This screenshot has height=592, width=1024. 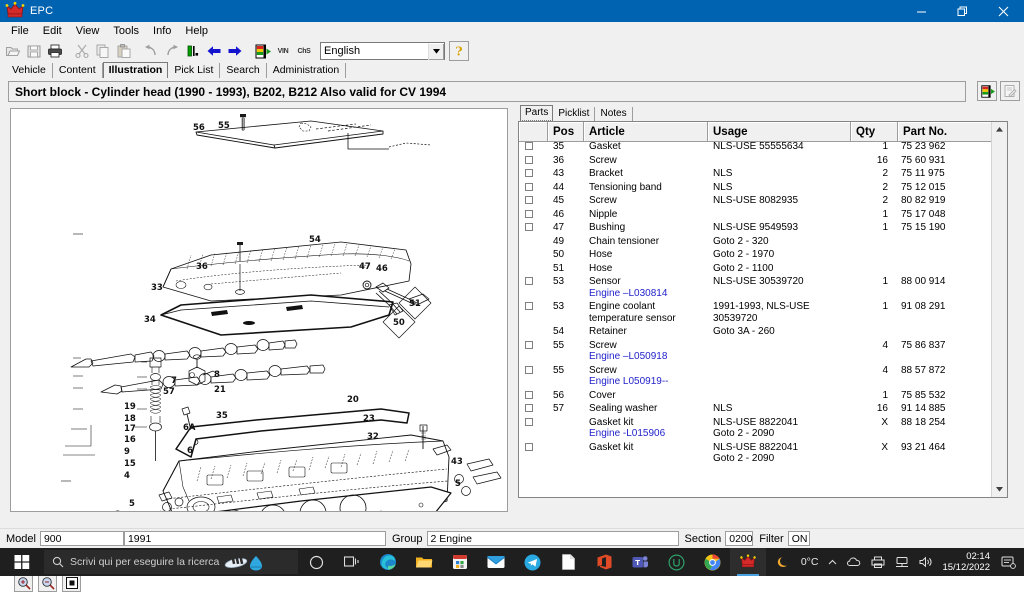 What do you see at coordinates (20, 31) in the screenshot?
I see `menu-file: File` at bounding box center [20, 31].